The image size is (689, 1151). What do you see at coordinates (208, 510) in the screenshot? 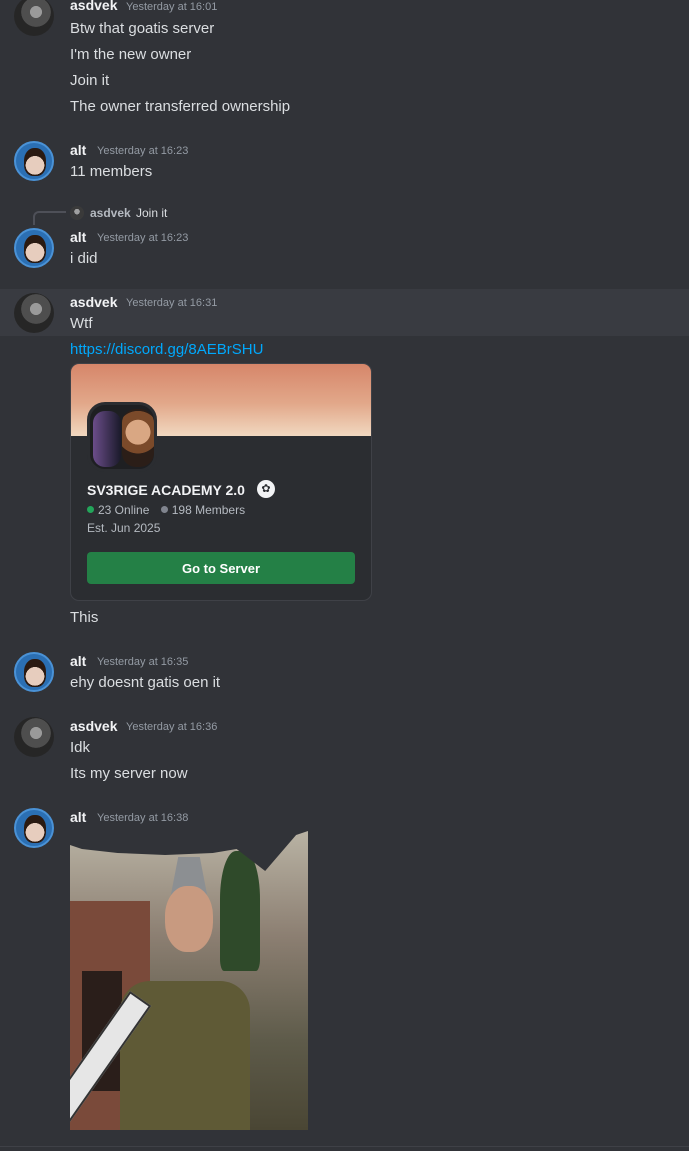
I see `member-count: 198 Members` at bounding box center [208, 510].